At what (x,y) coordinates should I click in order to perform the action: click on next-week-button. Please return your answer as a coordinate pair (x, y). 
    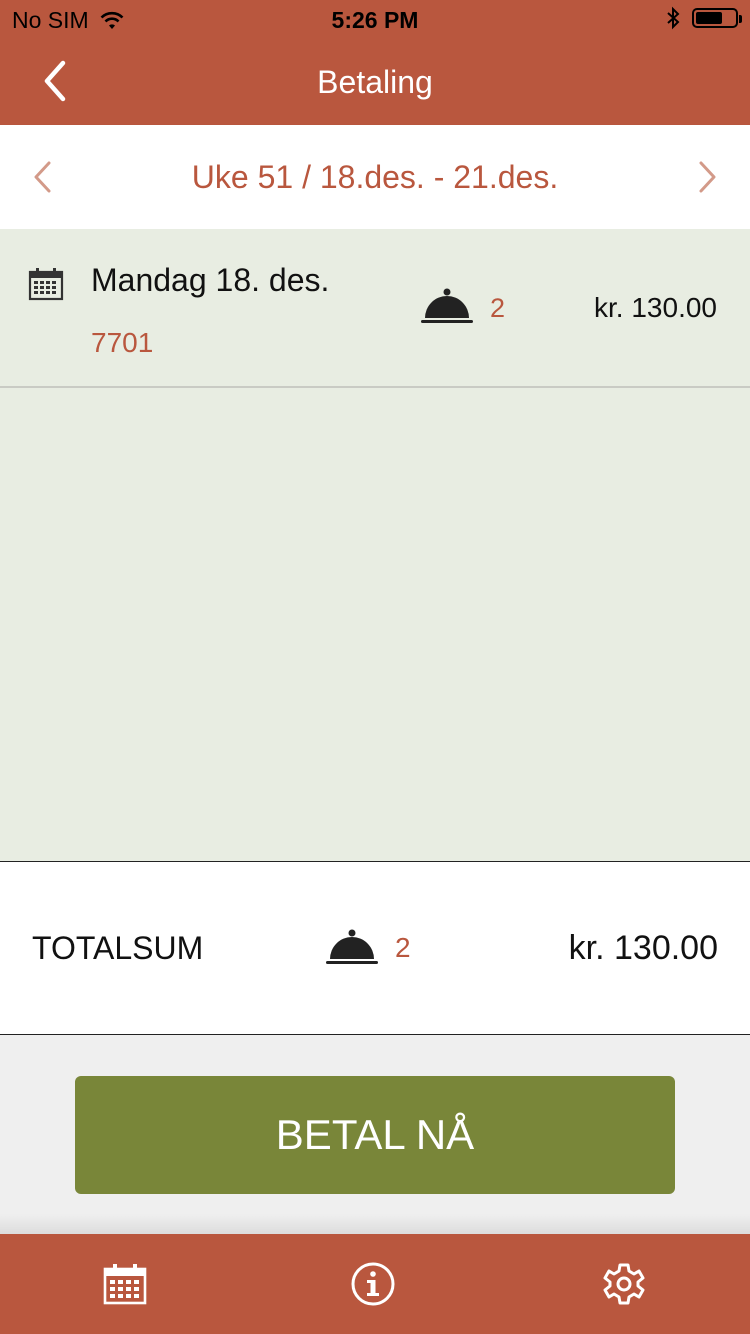
    Looking at the image, I should click on (708, 177).